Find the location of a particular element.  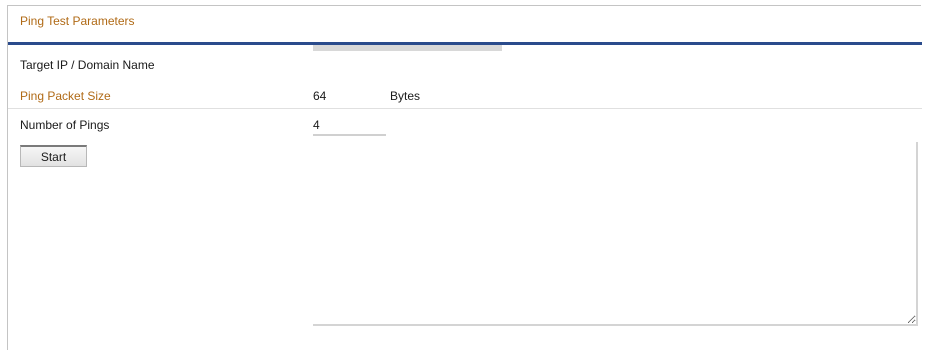

ping-count-label: Number of Pings is located at coordinates (65, 125).